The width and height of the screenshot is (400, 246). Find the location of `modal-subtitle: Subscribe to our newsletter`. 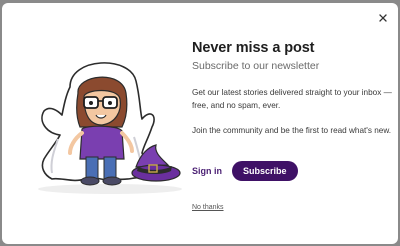

modal-subtitle: Subscribe to our newsletter is located at coordinates (256, 66).